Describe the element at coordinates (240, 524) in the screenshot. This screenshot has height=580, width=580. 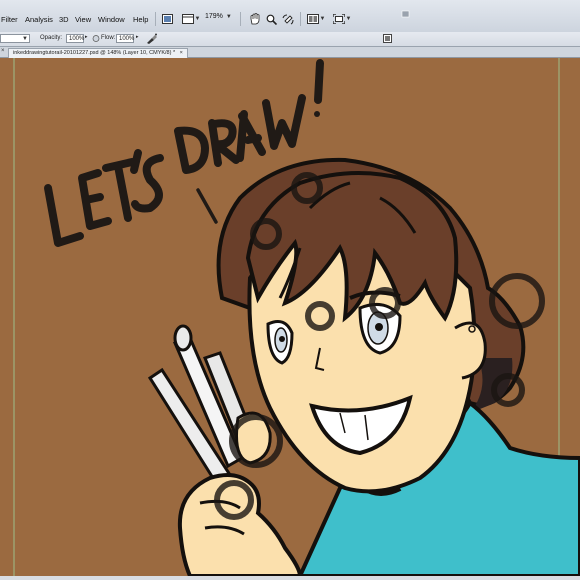
I see `hand` at that location.